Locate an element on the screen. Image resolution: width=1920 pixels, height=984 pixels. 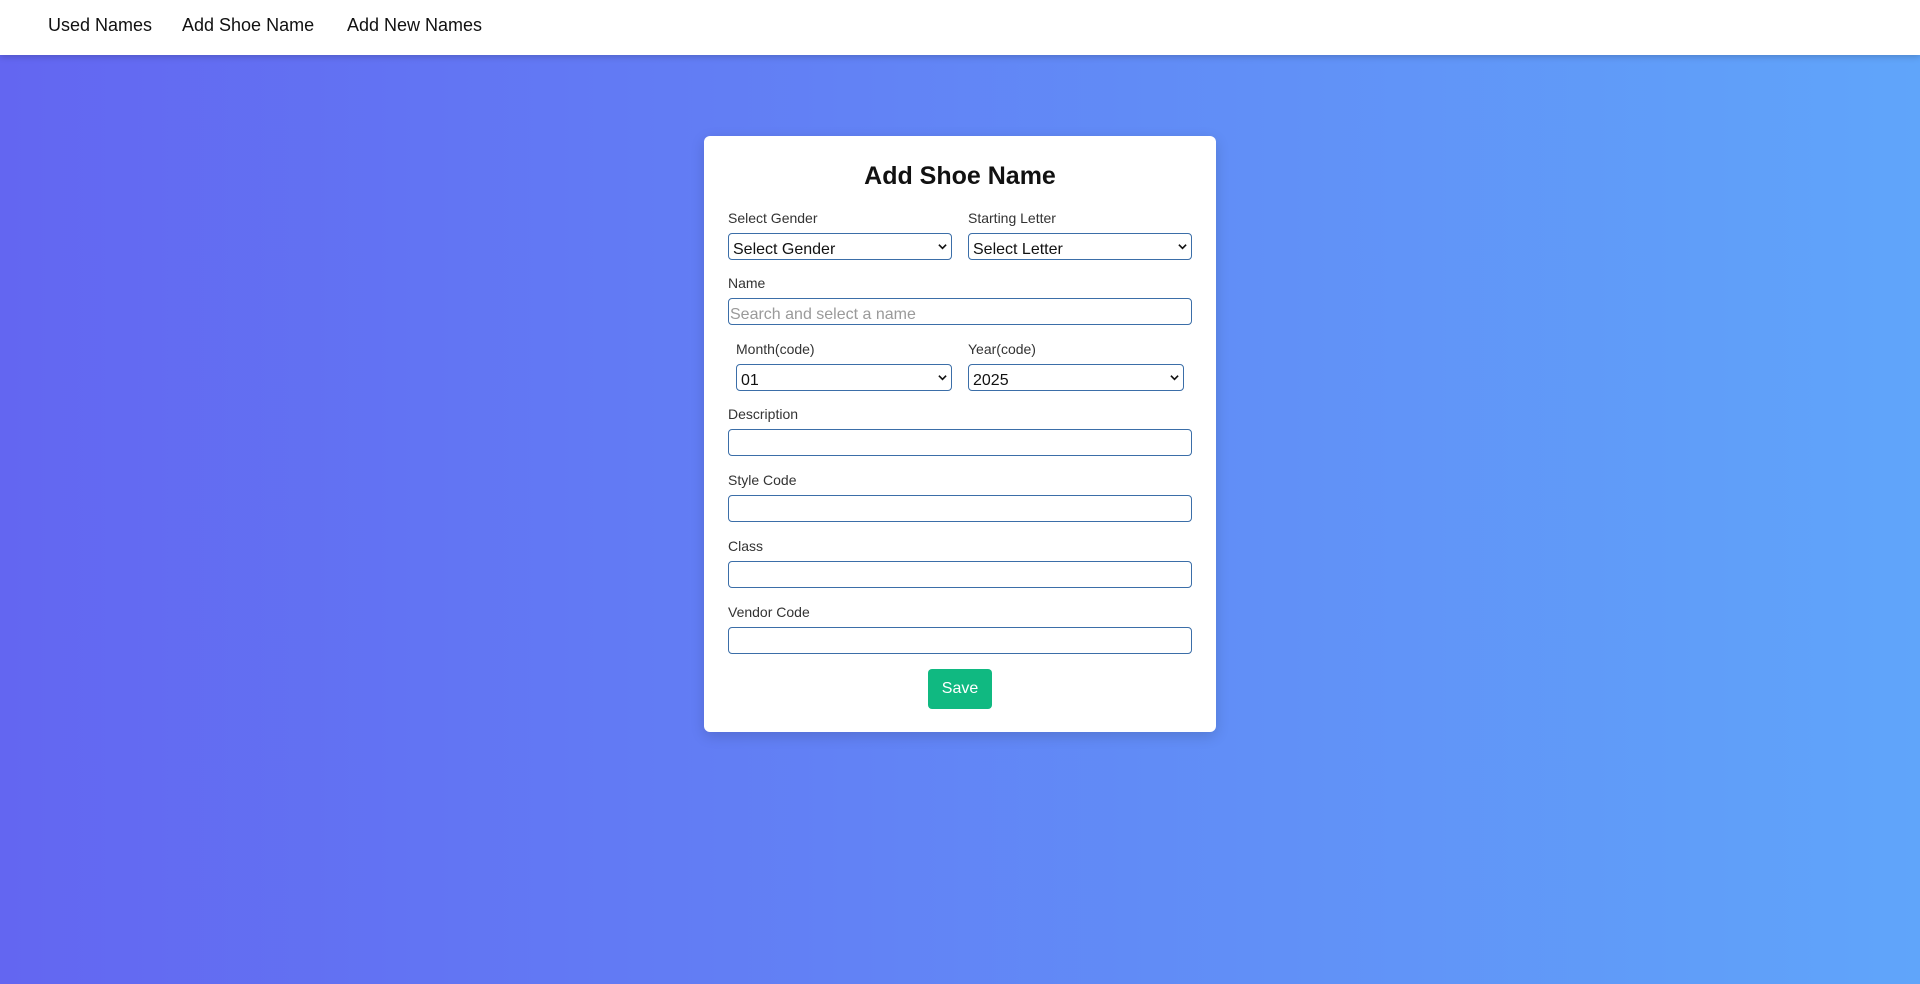
gender-select-value: Select Gender is located at coordinates (784, 249).